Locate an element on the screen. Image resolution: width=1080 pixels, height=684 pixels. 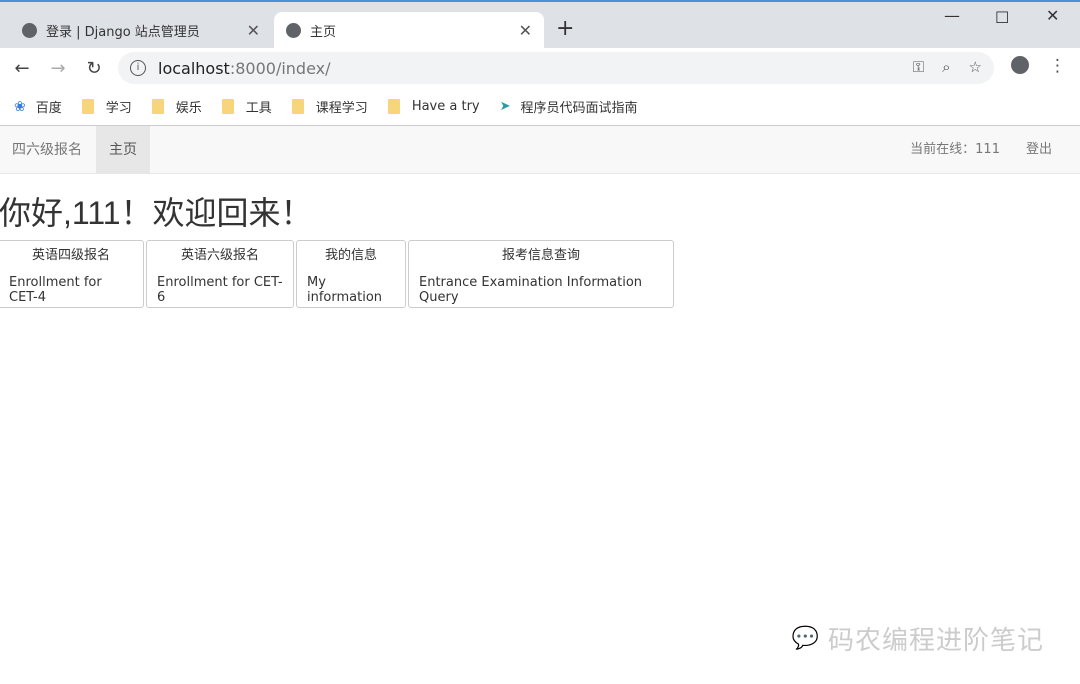
card-subtitle: Enrollment for CET-4 is located at coordinates (55, 289).